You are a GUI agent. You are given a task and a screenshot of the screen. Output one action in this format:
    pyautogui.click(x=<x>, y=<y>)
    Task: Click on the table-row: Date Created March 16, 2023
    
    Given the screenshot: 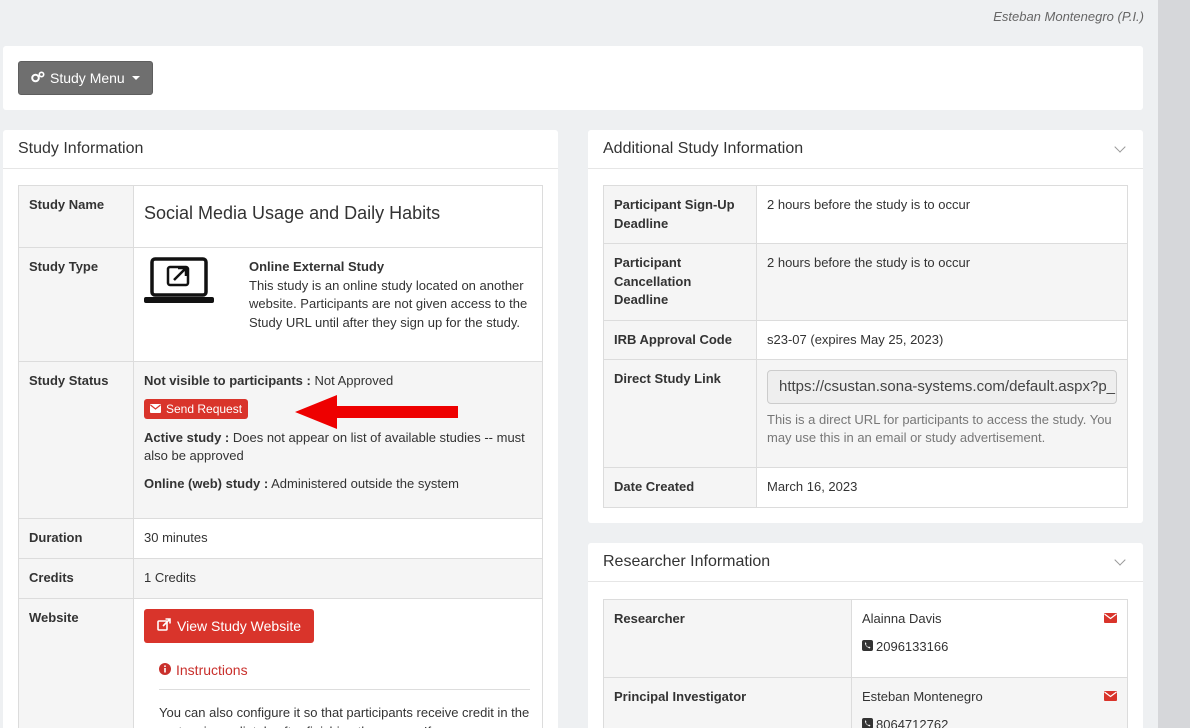 What is the action you would take?
    pyautogui.click(x=865, y=487)
    